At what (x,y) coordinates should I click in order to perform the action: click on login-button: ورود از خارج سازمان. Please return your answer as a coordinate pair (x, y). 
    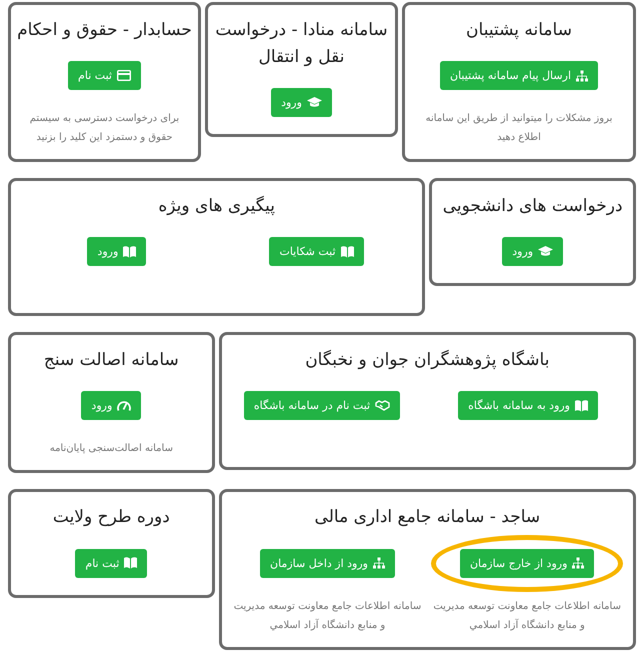
    Looking at the image, I should click on (527, 563).